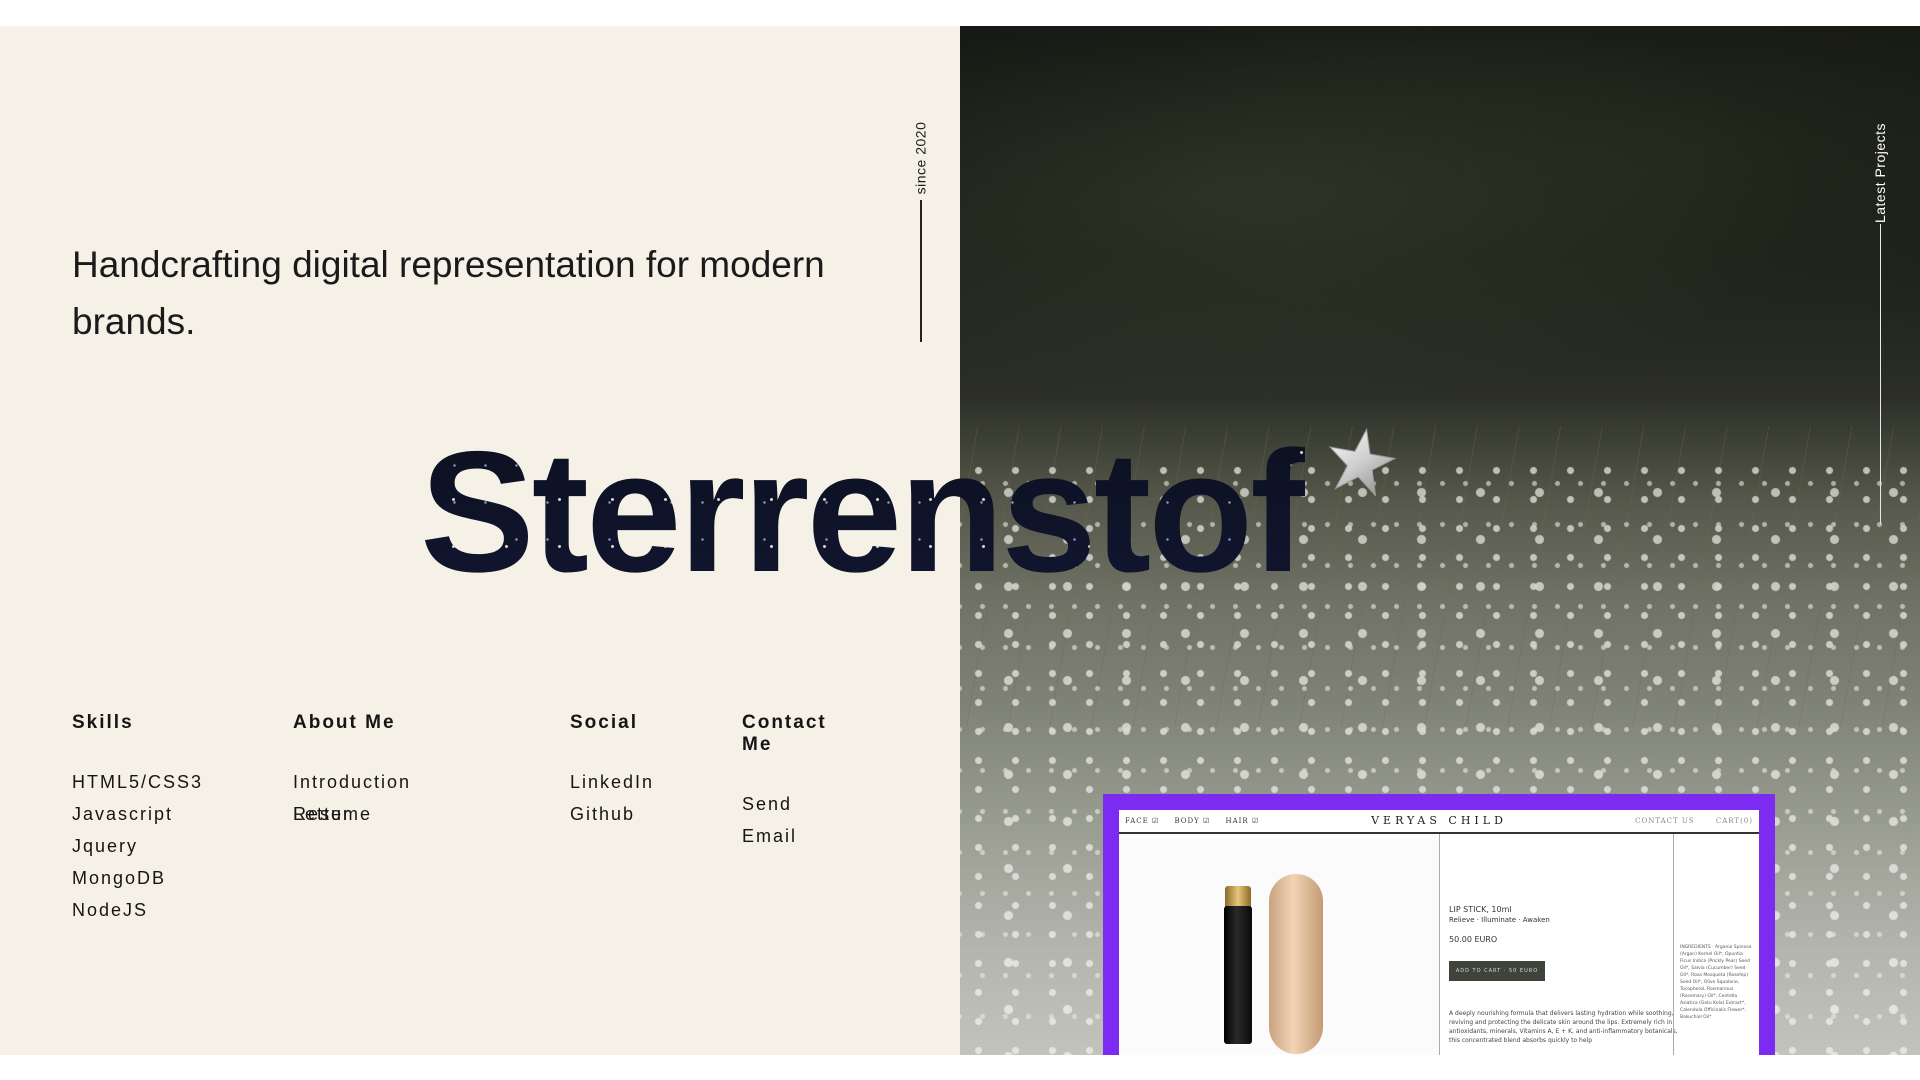 The image size is (1920, 1080). I want to click on since-divider, so click(921, 271).